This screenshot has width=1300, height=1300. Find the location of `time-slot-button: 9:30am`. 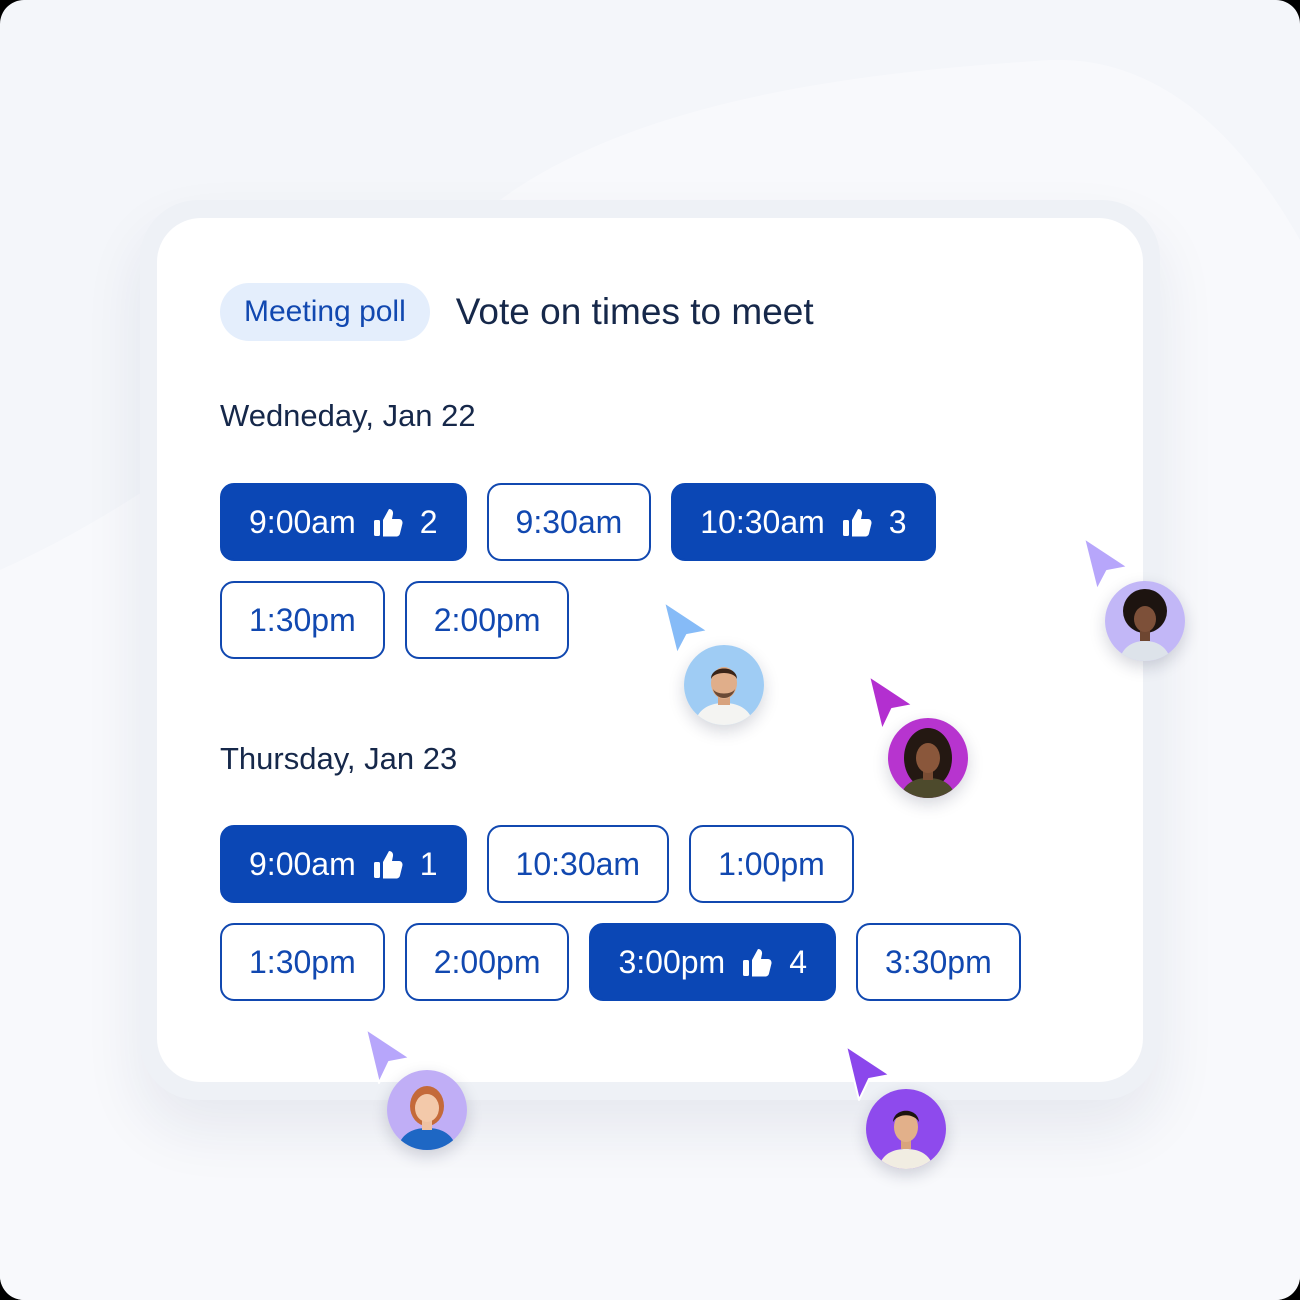

time-slot-button: 9:30am is located at coordinates (569, 522).